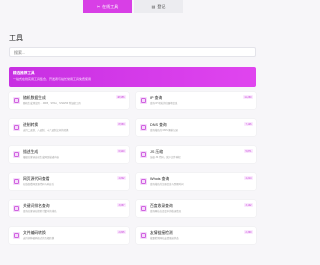 This screenshot has width=320, height=265. What do you see at coordinates (121, 124) in the screenshot?
I see `usage-count-badge: 8,563` at bounding box center [121, 124].